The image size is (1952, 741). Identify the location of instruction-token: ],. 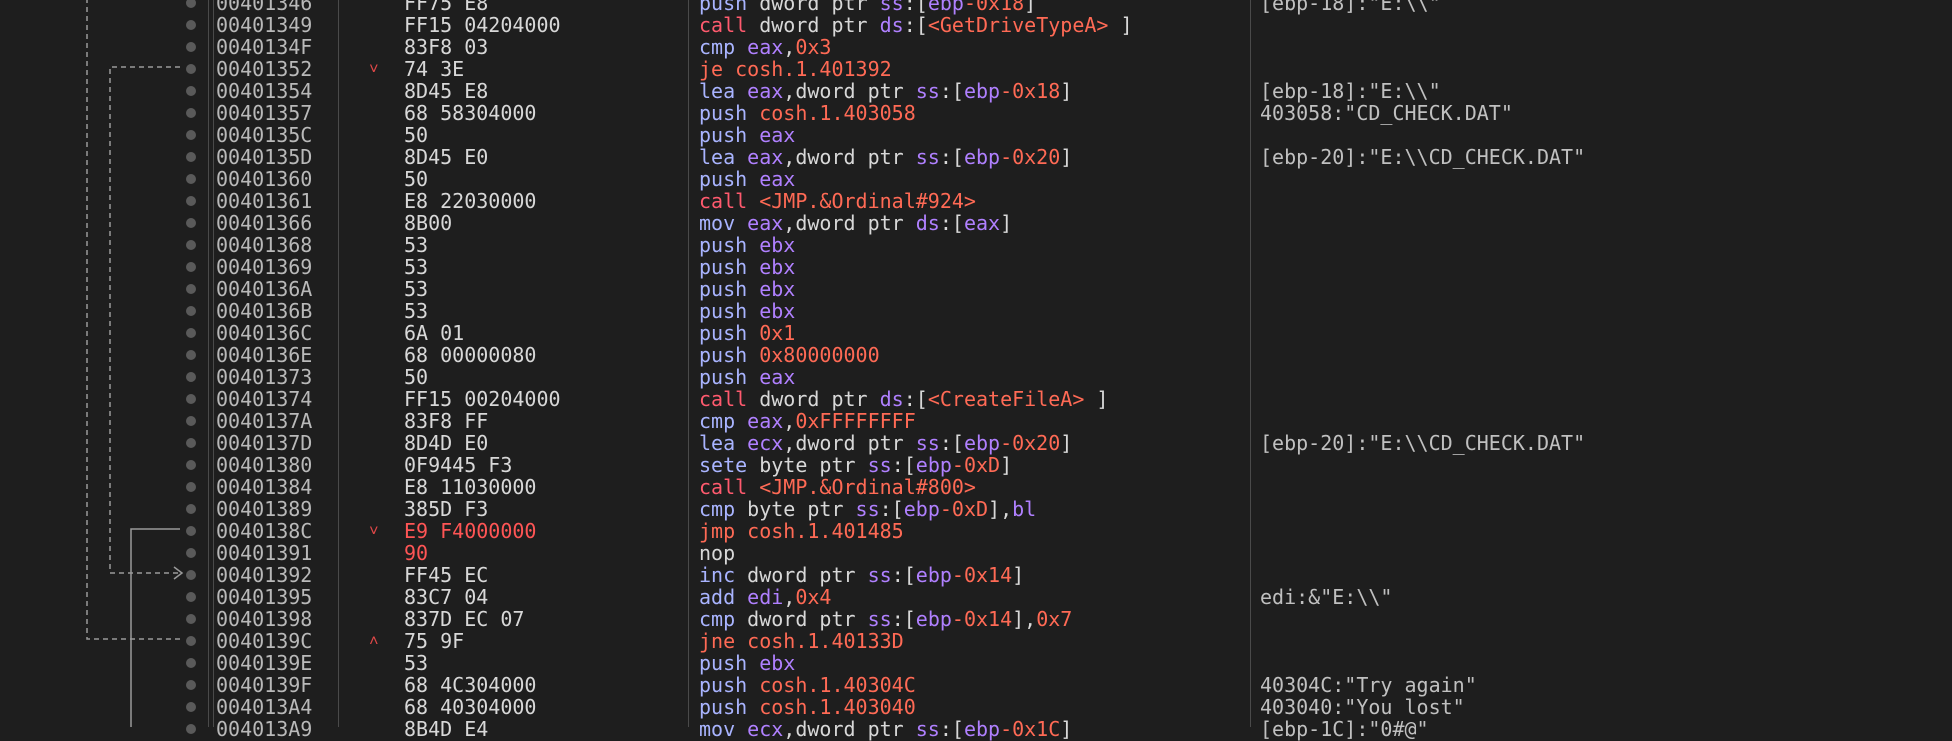
(1024, 619).